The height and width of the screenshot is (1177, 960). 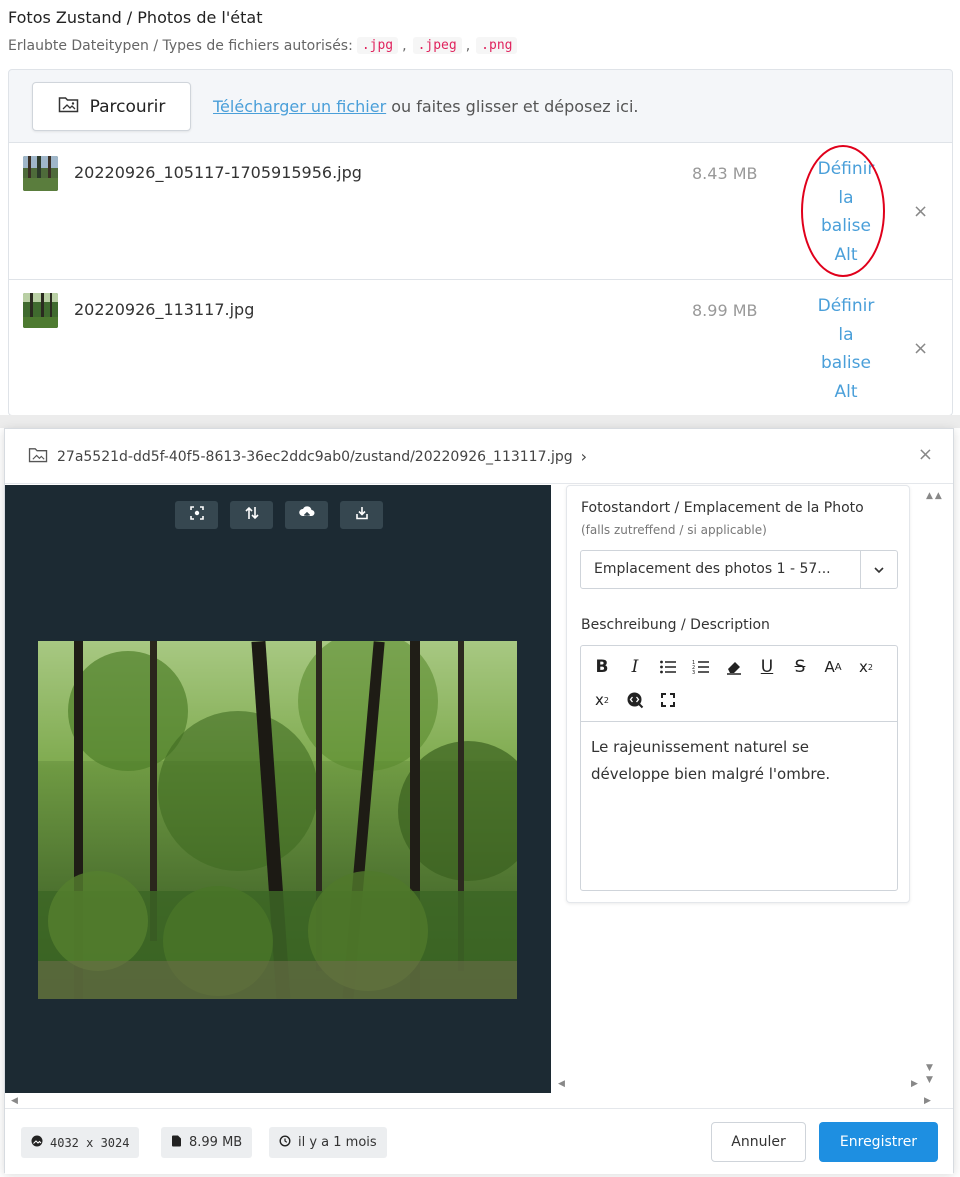 I want to click on upload-age-value: il y a 1 mois, so click(x=337, y=1142).